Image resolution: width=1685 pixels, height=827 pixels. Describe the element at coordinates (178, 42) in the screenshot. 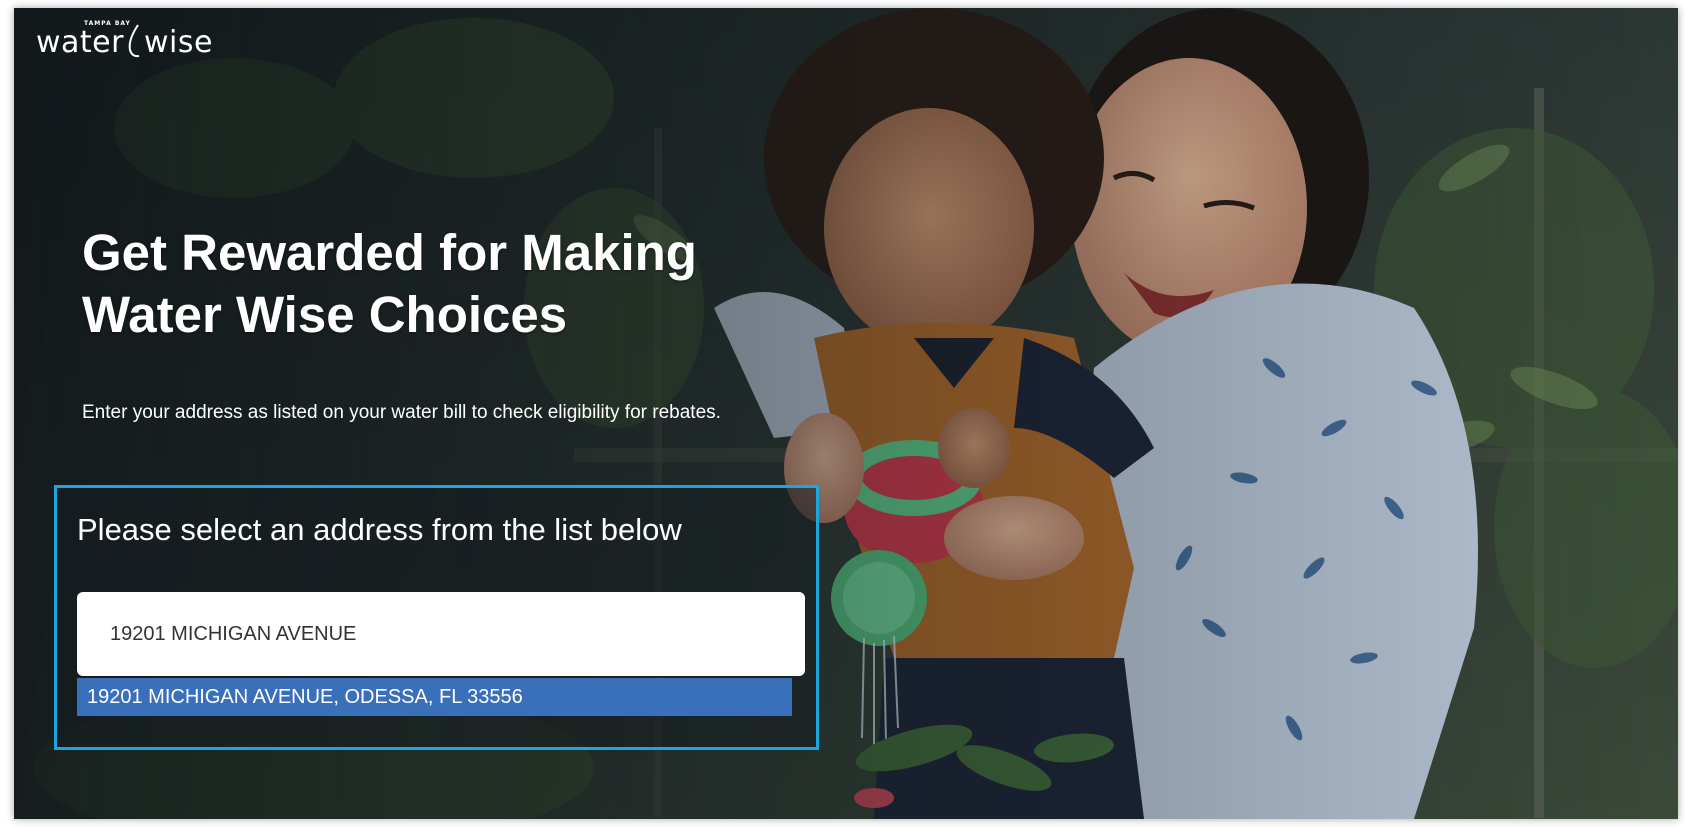

I see `logo-word-wise: wise` at that location.